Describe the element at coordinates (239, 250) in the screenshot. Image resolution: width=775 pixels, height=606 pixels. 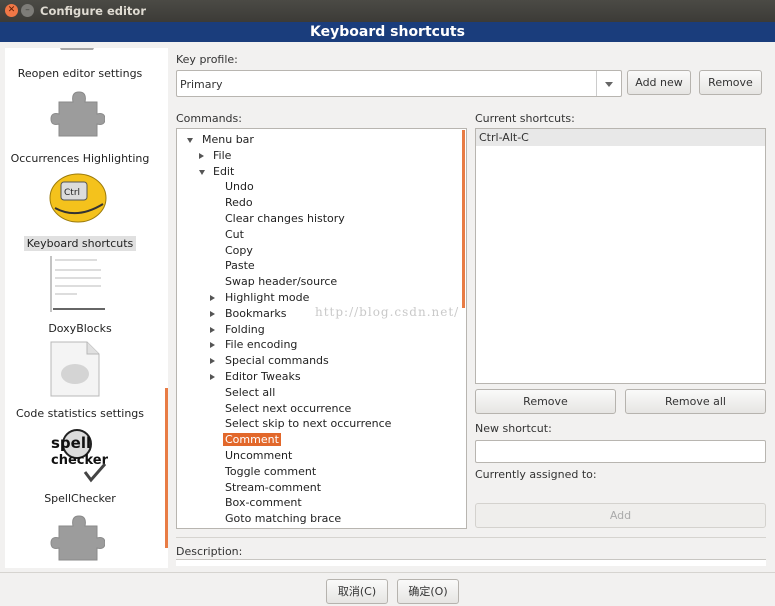
I see `tree-row: Copy` at that location.